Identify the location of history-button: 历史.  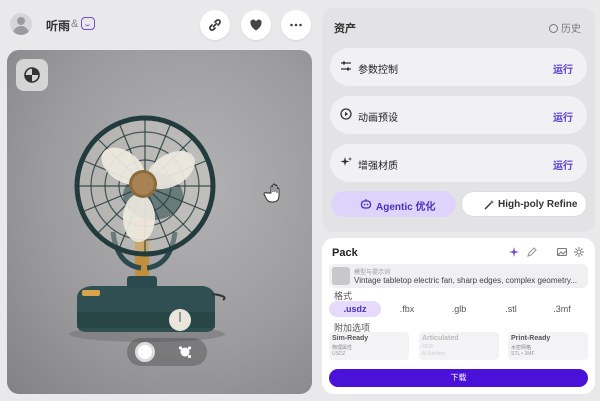
(565, 27).